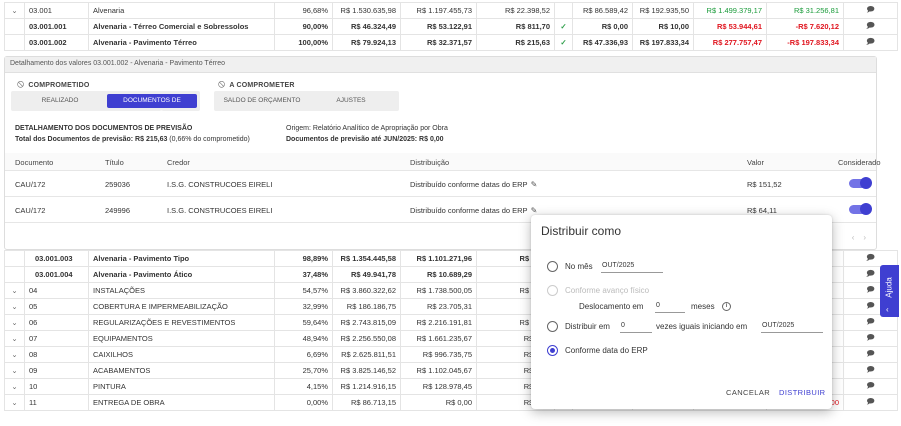  Describe the element at coordinates (56, 26) in the screenshot. I see `row-code: 03.001.001` at that location.